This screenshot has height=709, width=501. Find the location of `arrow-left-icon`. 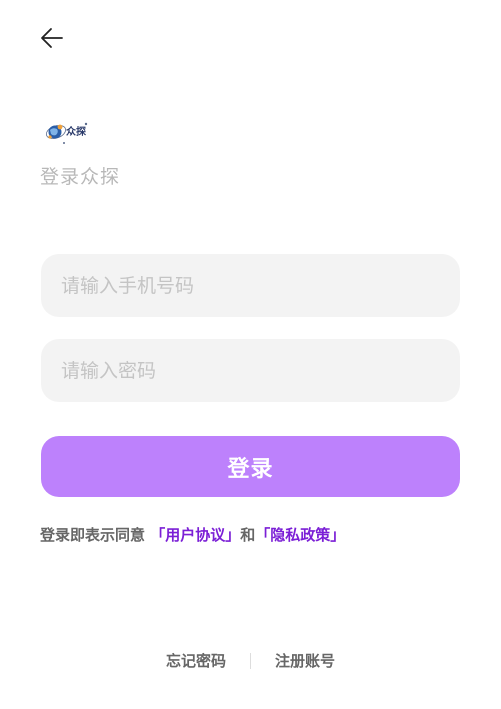

arrow-left-icon is located at coordinates (52, 38).